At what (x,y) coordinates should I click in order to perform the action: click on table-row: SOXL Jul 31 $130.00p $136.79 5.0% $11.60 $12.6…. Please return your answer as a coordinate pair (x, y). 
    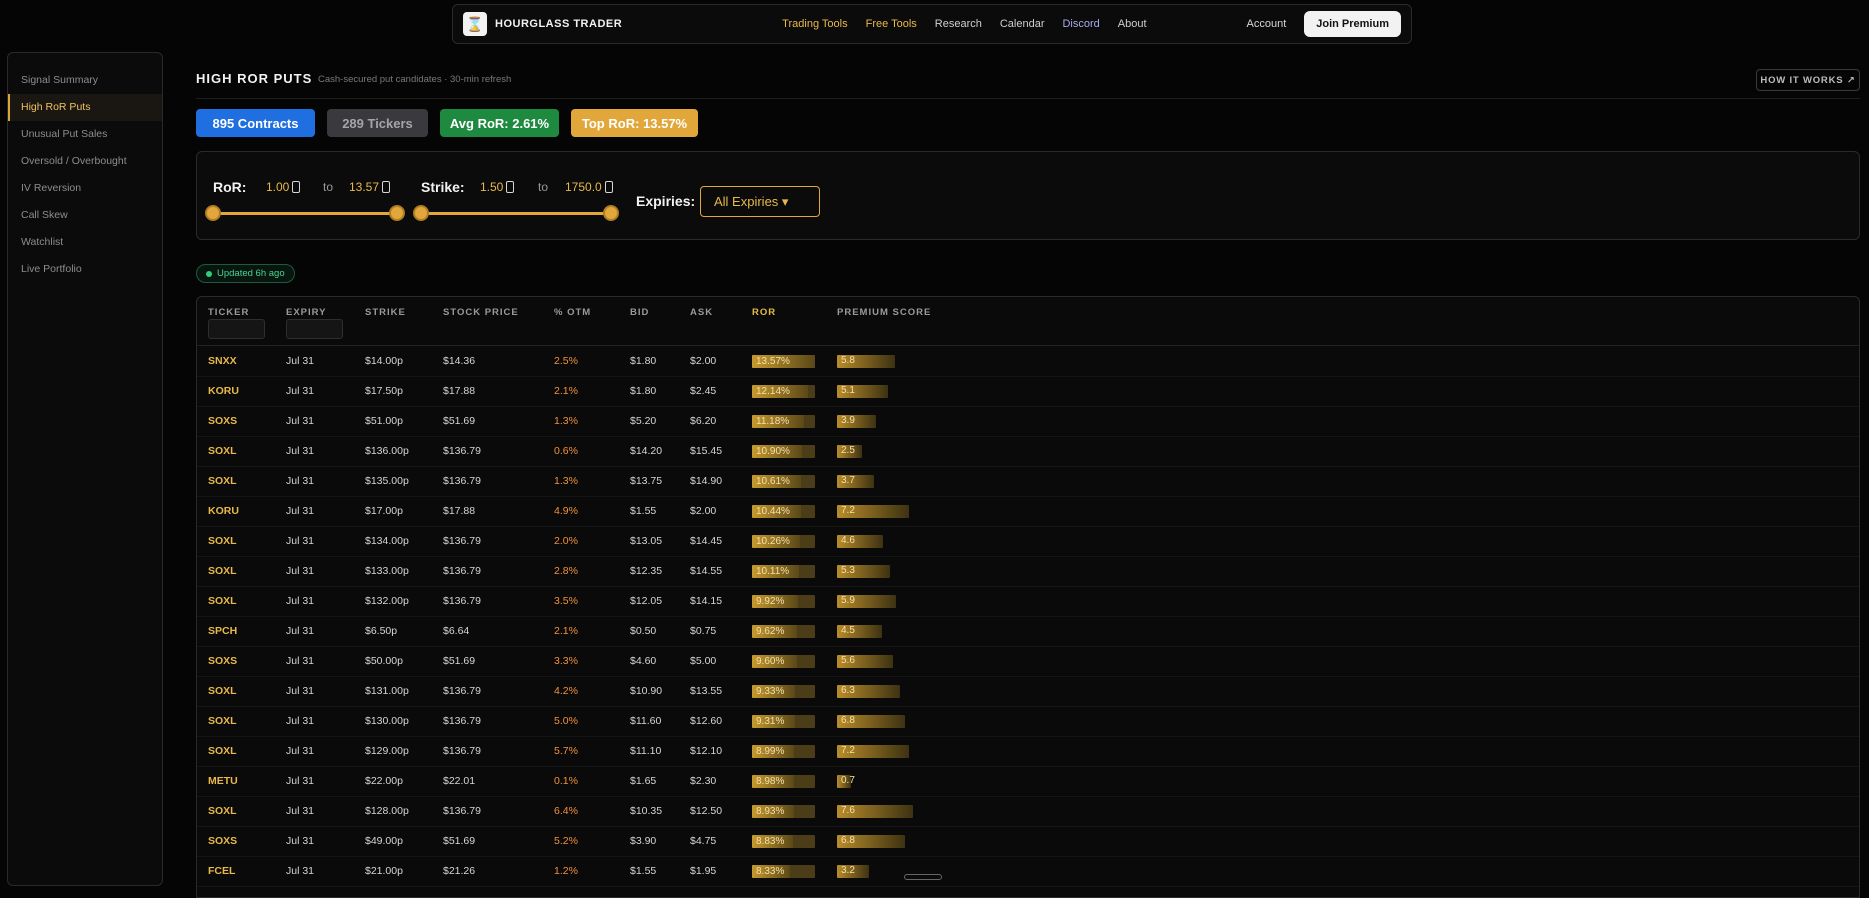
    Looking at the image, I should click on (1028, 722).